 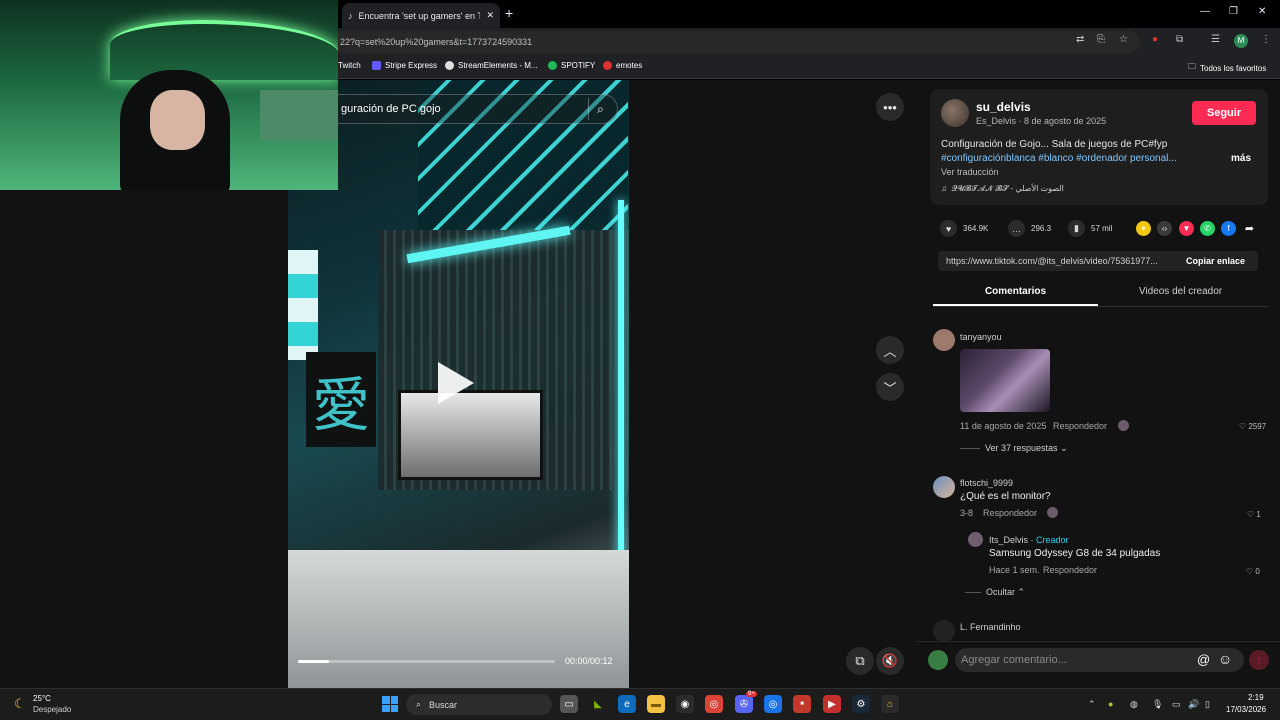 I want to click on volume-icon: 🔊, so click(x=1193, y=704).